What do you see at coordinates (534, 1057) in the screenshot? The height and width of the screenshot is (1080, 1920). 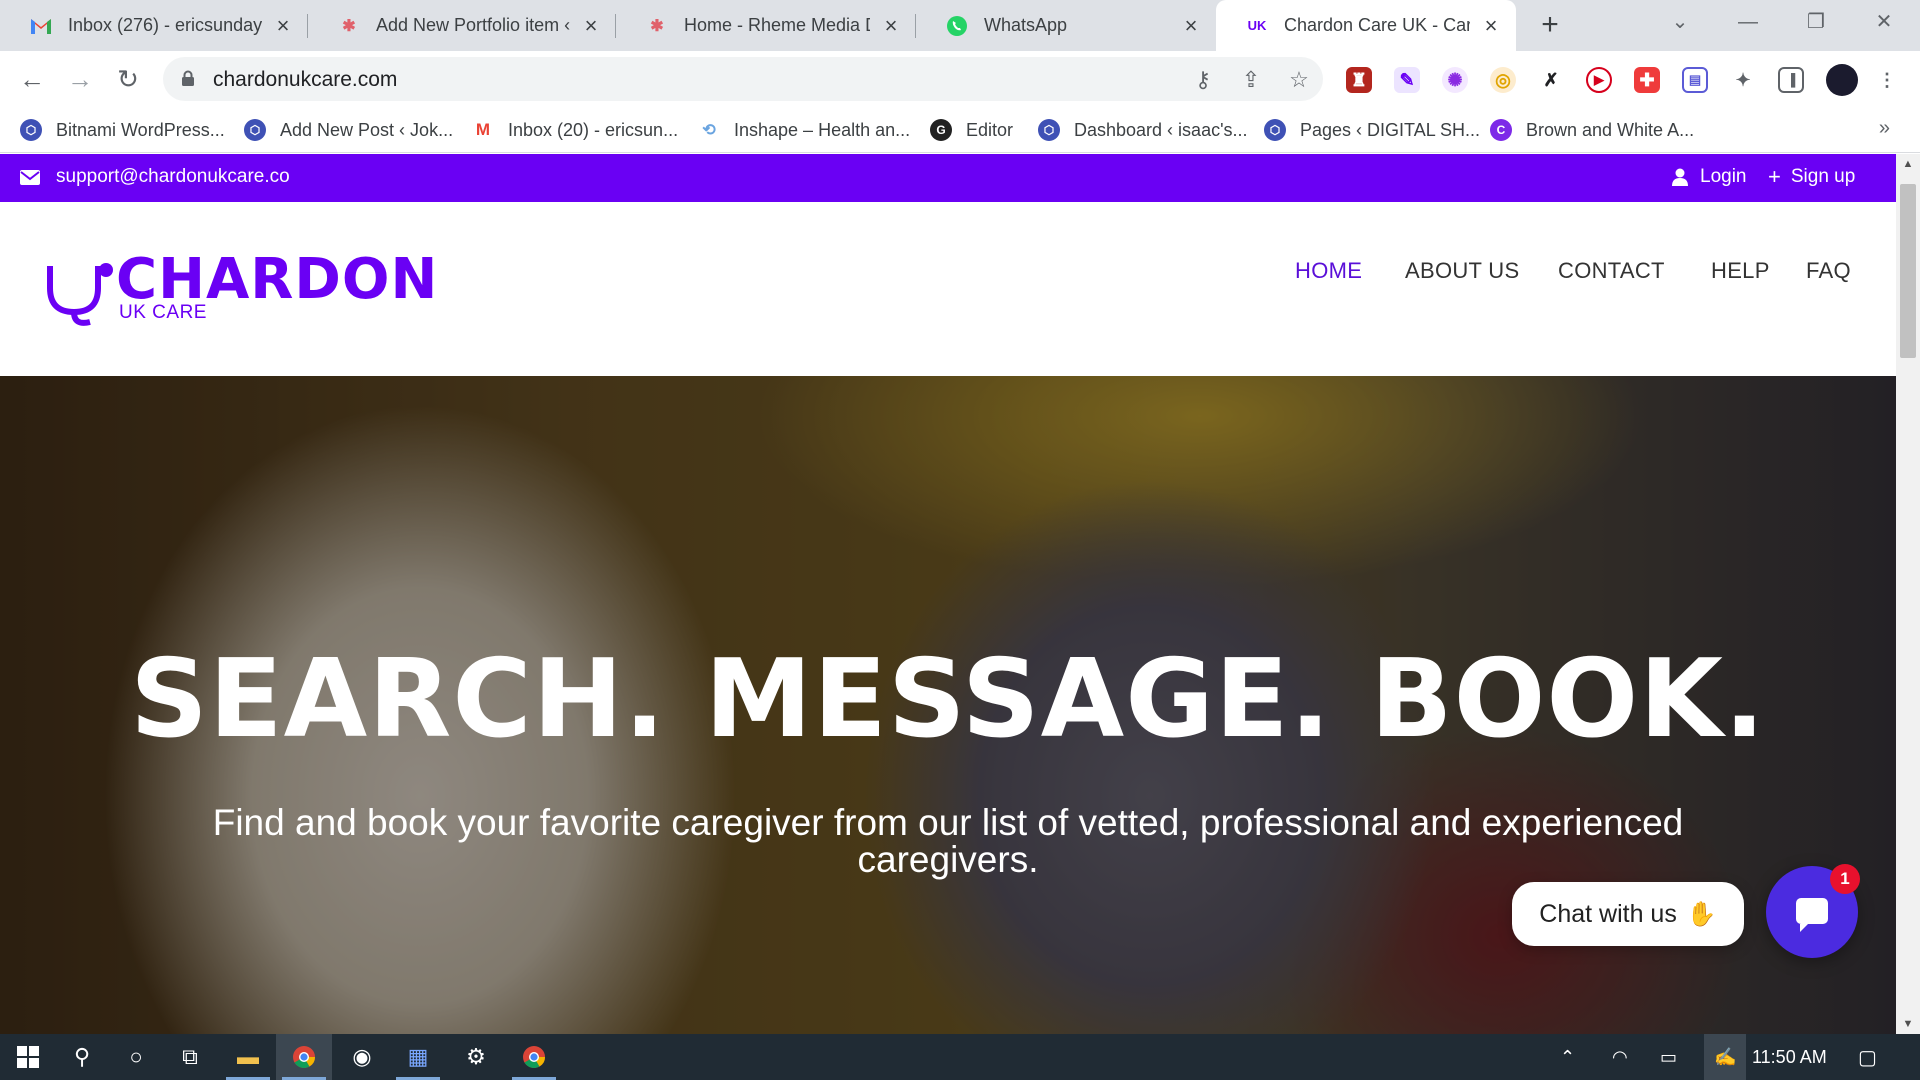 I see `chrome-profile-icon` at bounding box center [534, 1057].